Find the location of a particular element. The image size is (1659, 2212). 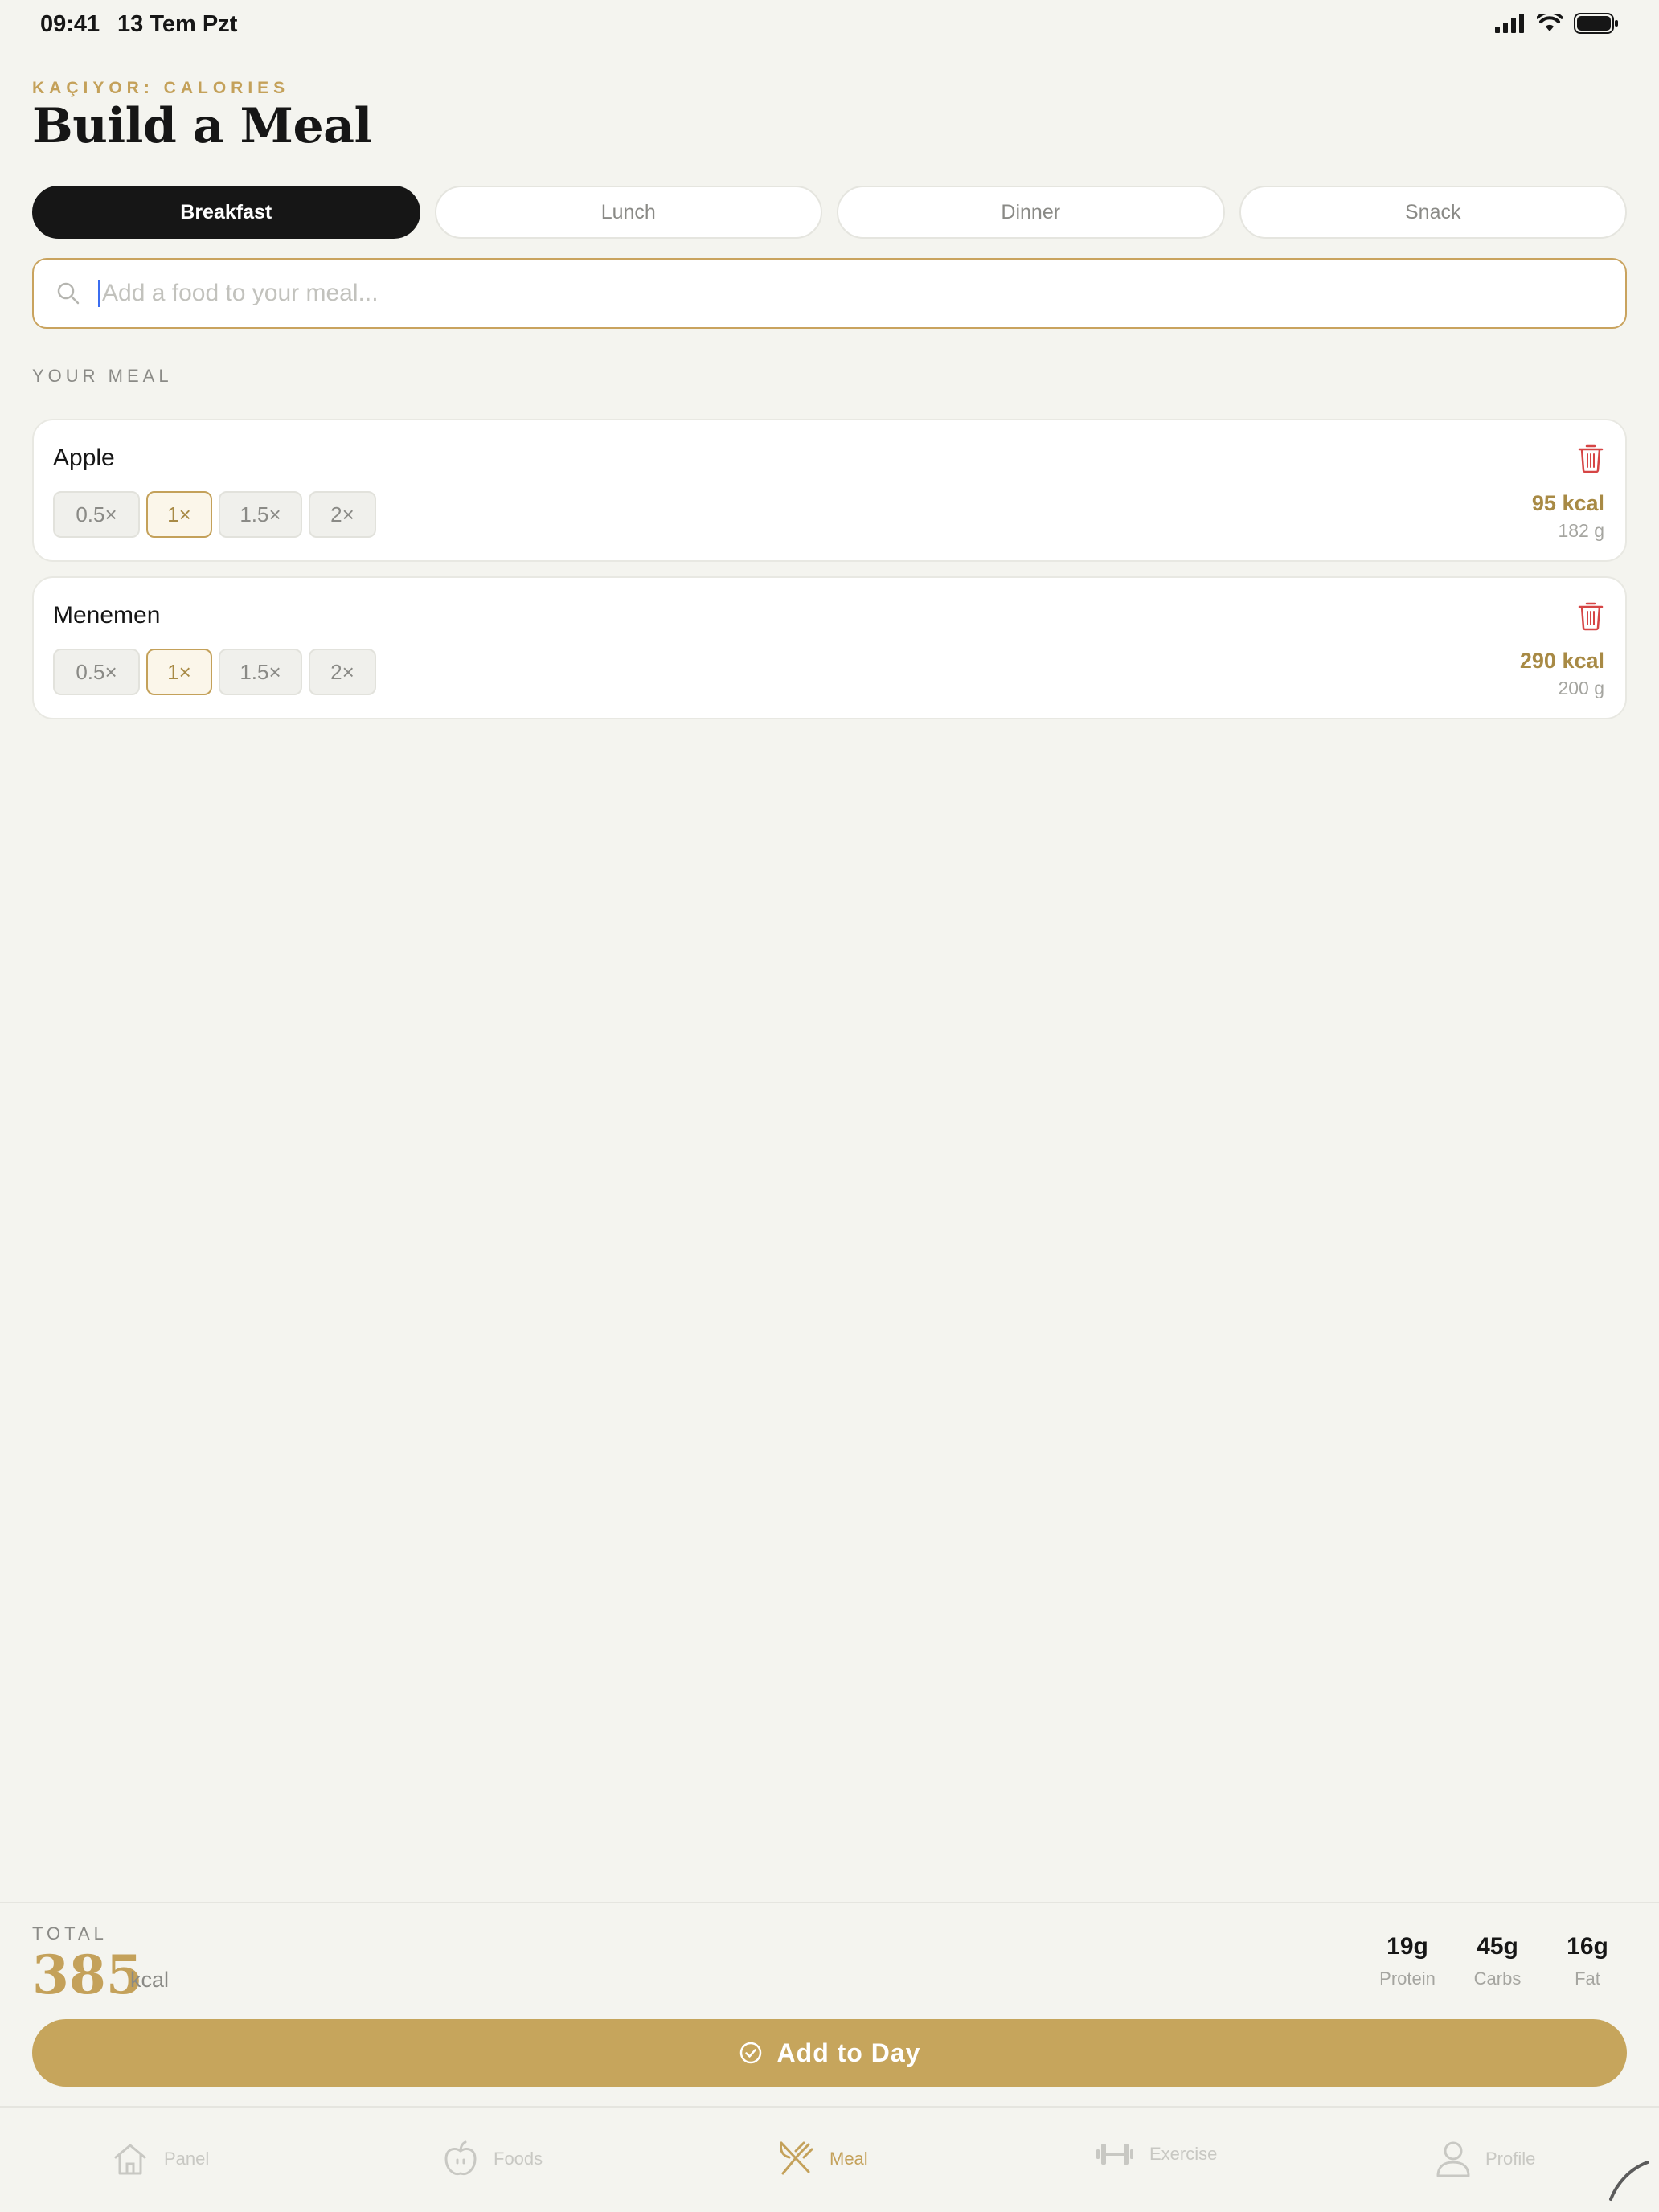

meal-item-grams: 200 g is located at coordinates (1581, 688).